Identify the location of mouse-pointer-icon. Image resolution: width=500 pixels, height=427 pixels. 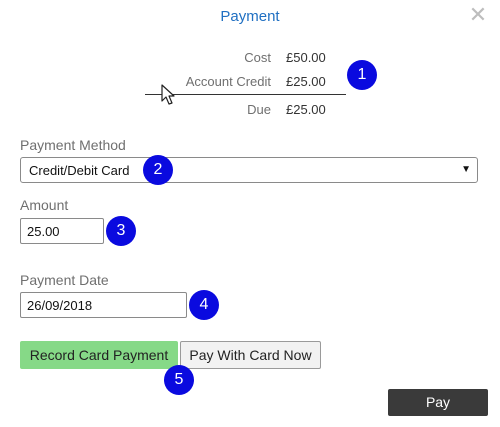
(168, 94).